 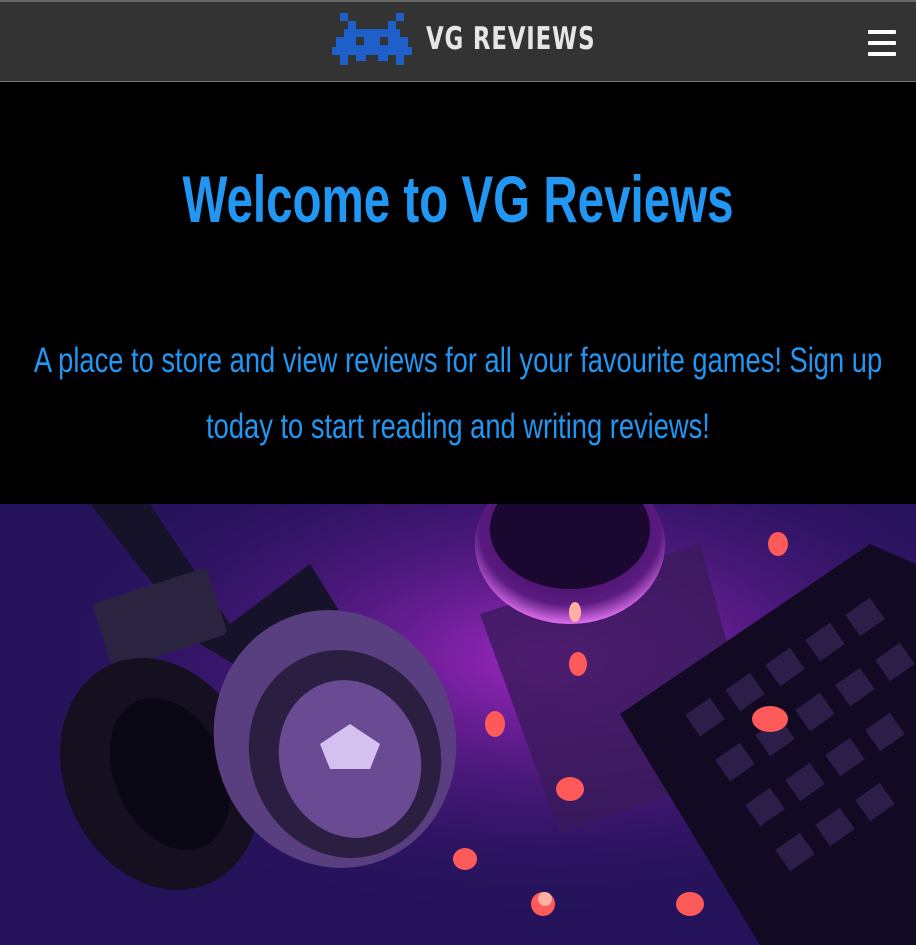 I want to click on brand-link: VG REVIEWS, so click(x=482, y=39).